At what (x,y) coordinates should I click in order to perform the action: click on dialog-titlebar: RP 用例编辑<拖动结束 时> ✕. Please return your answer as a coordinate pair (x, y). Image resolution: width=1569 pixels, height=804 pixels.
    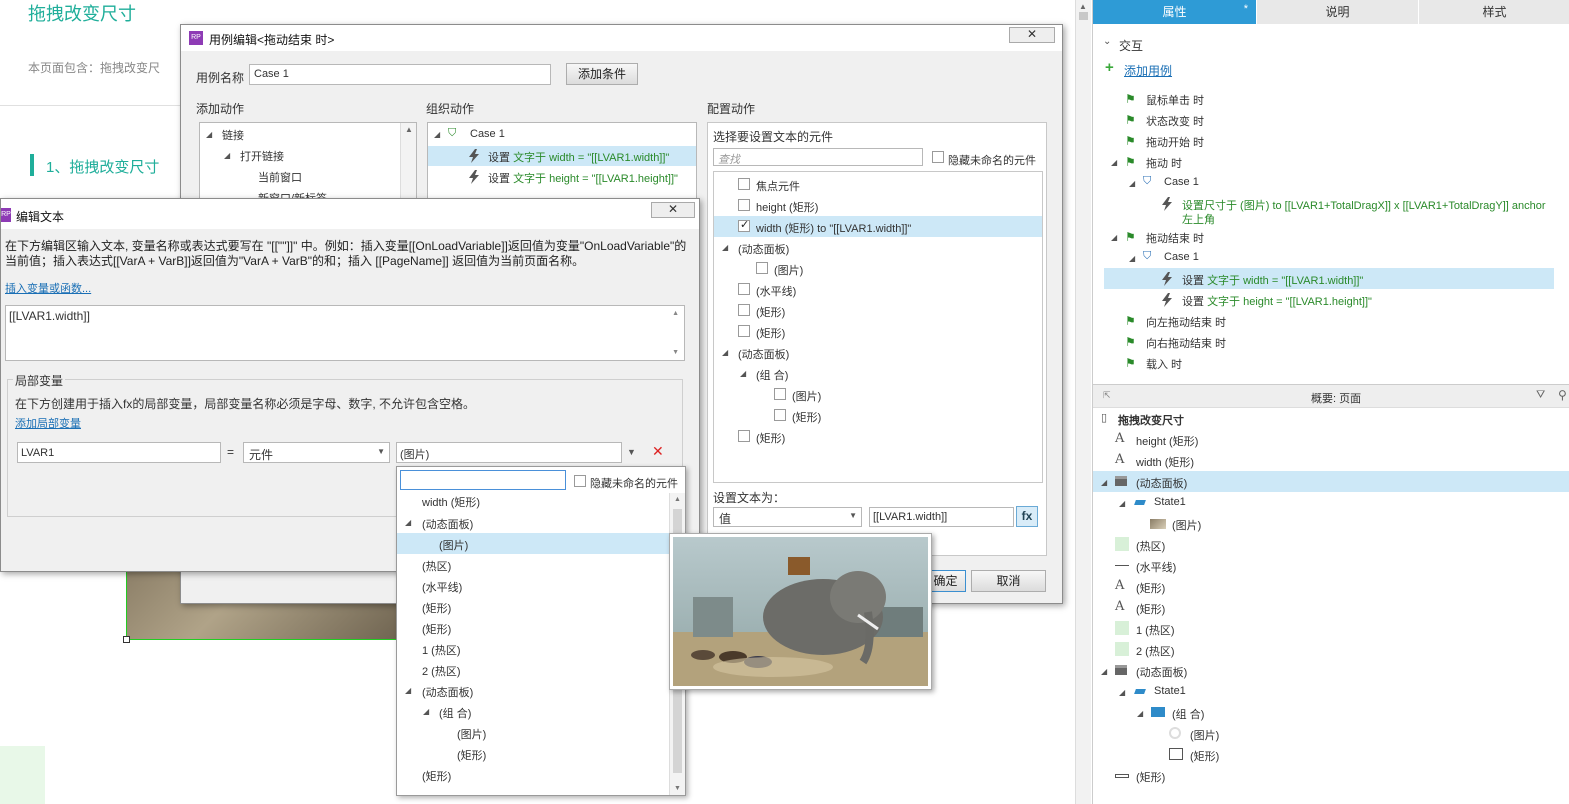
    Looking at the image, I should click on (621, 38).